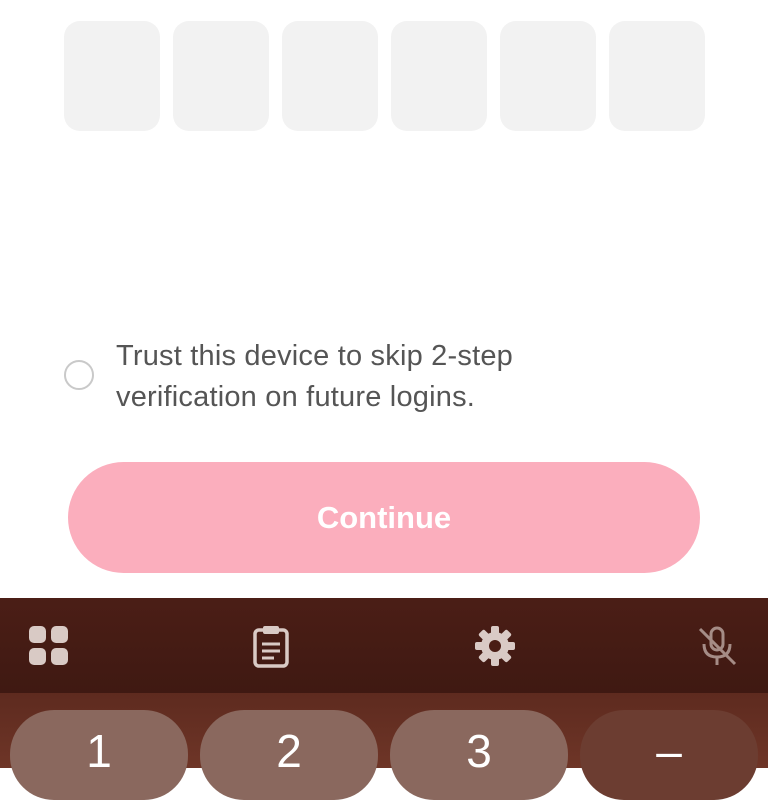  Describe the element at coordinates (49, 646) in the screenshot. I see `apps-grid-icon` at that location.